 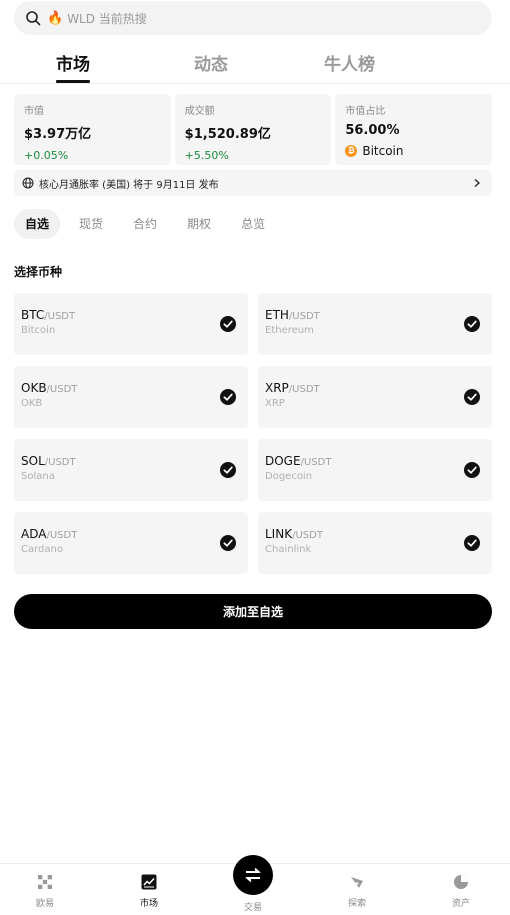 I want to click on stat-value: $1,520.89亿, so click(x=227, y=134).